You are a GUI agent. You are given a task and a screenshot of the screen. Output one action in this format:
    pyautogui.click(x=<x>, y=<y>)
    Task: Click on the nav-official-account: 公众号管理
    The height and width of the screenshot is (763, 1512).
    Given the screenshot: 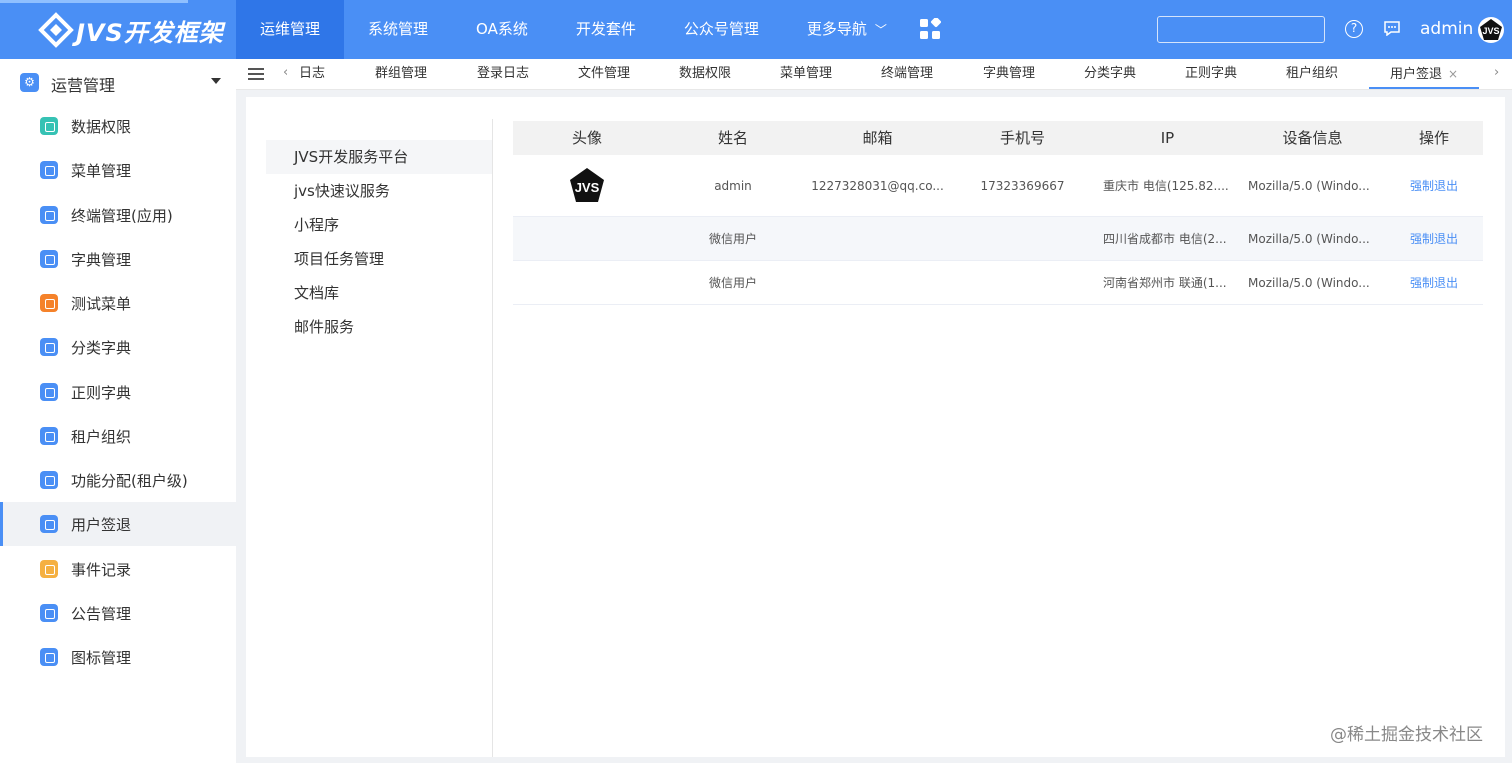 What is the action you would take?
    pyautogui.click(x=721, y=29)
    